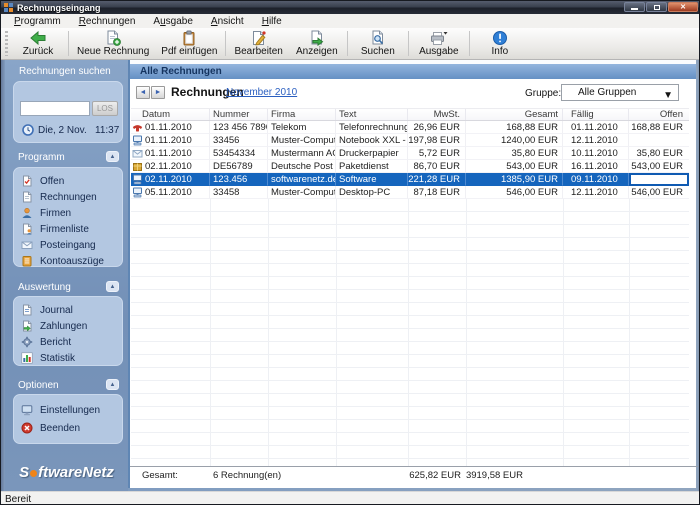  What do you see at coordinates (247, 475) in the screenshot?
I see `invoice-count: 6 Rechnung(en)` at bounding box center [247, 475].